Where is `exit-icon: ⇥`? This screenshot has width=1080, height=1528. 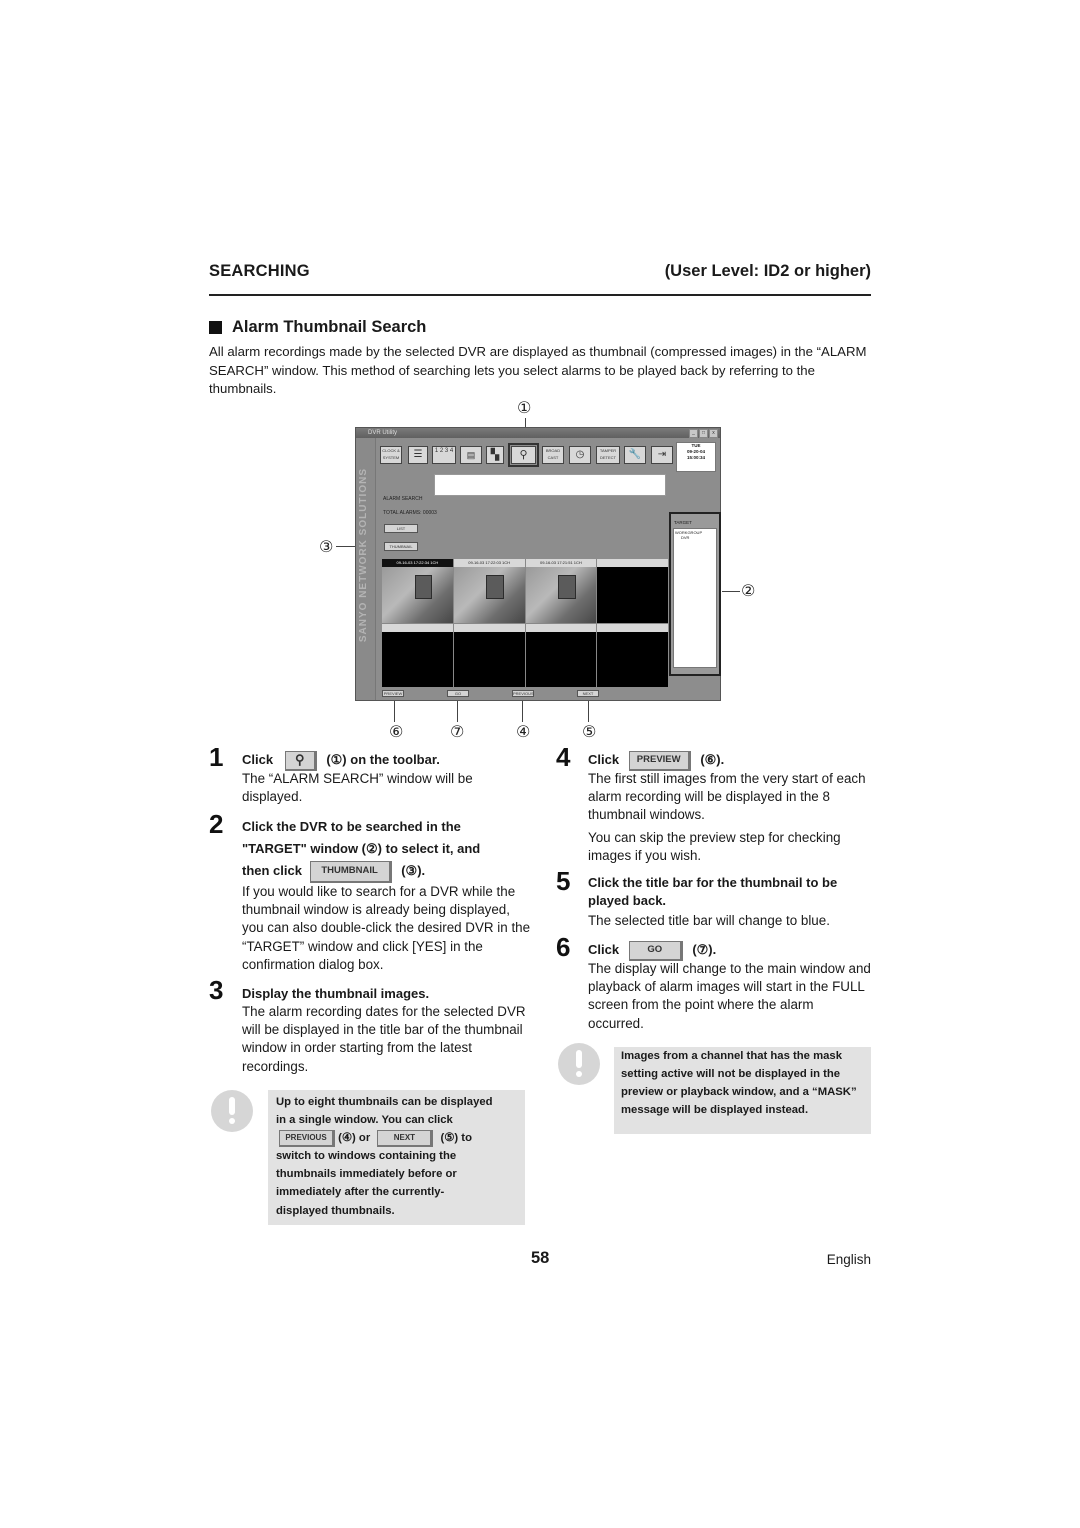
exit-icon: ⇥ is located at coordinates (662, 454).